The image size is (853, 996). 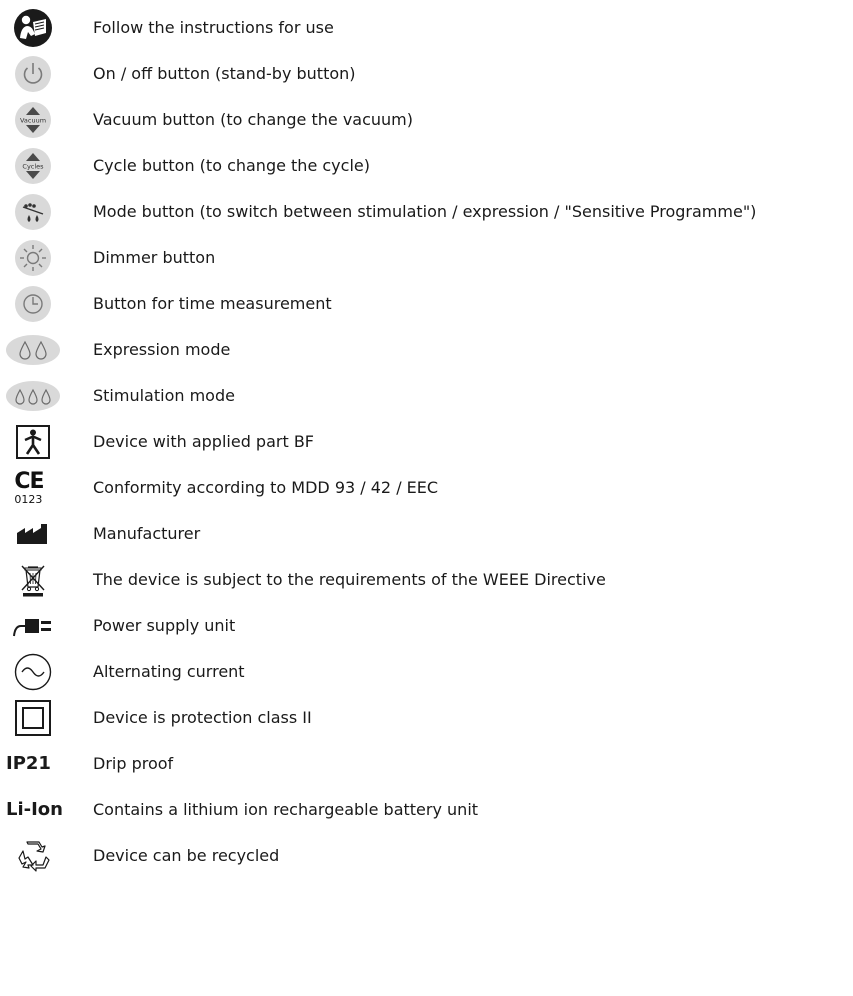 What do you see at coordinates (34, 809) in the screenshot?
I see `li-ion-text: Li-Ion` at bounding box center [34, 809].